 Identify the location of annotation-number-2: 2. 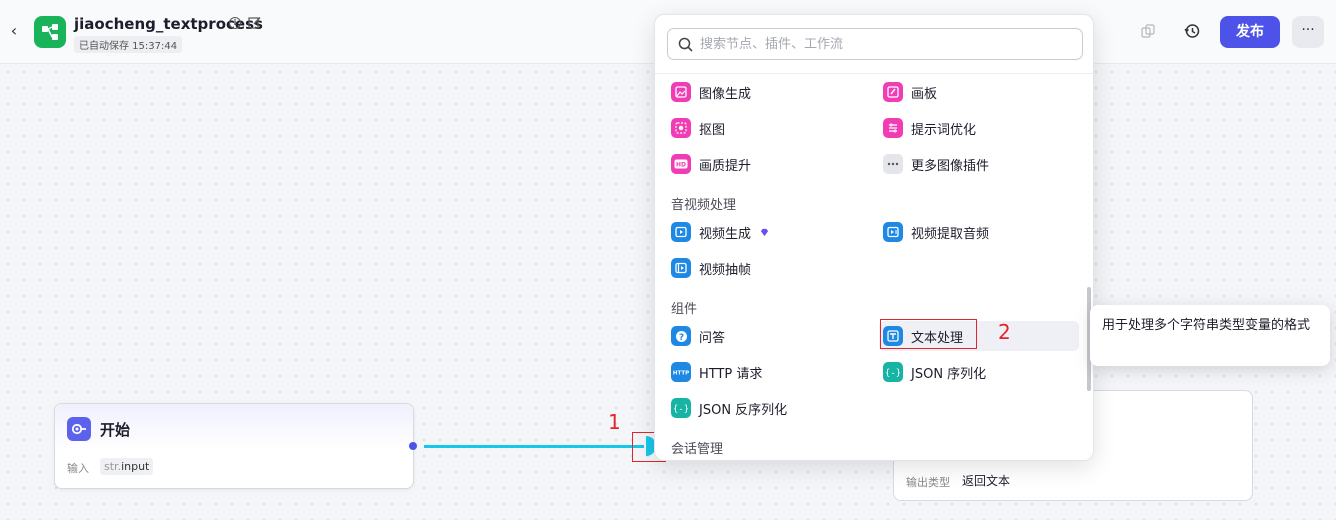
(1004, 332).